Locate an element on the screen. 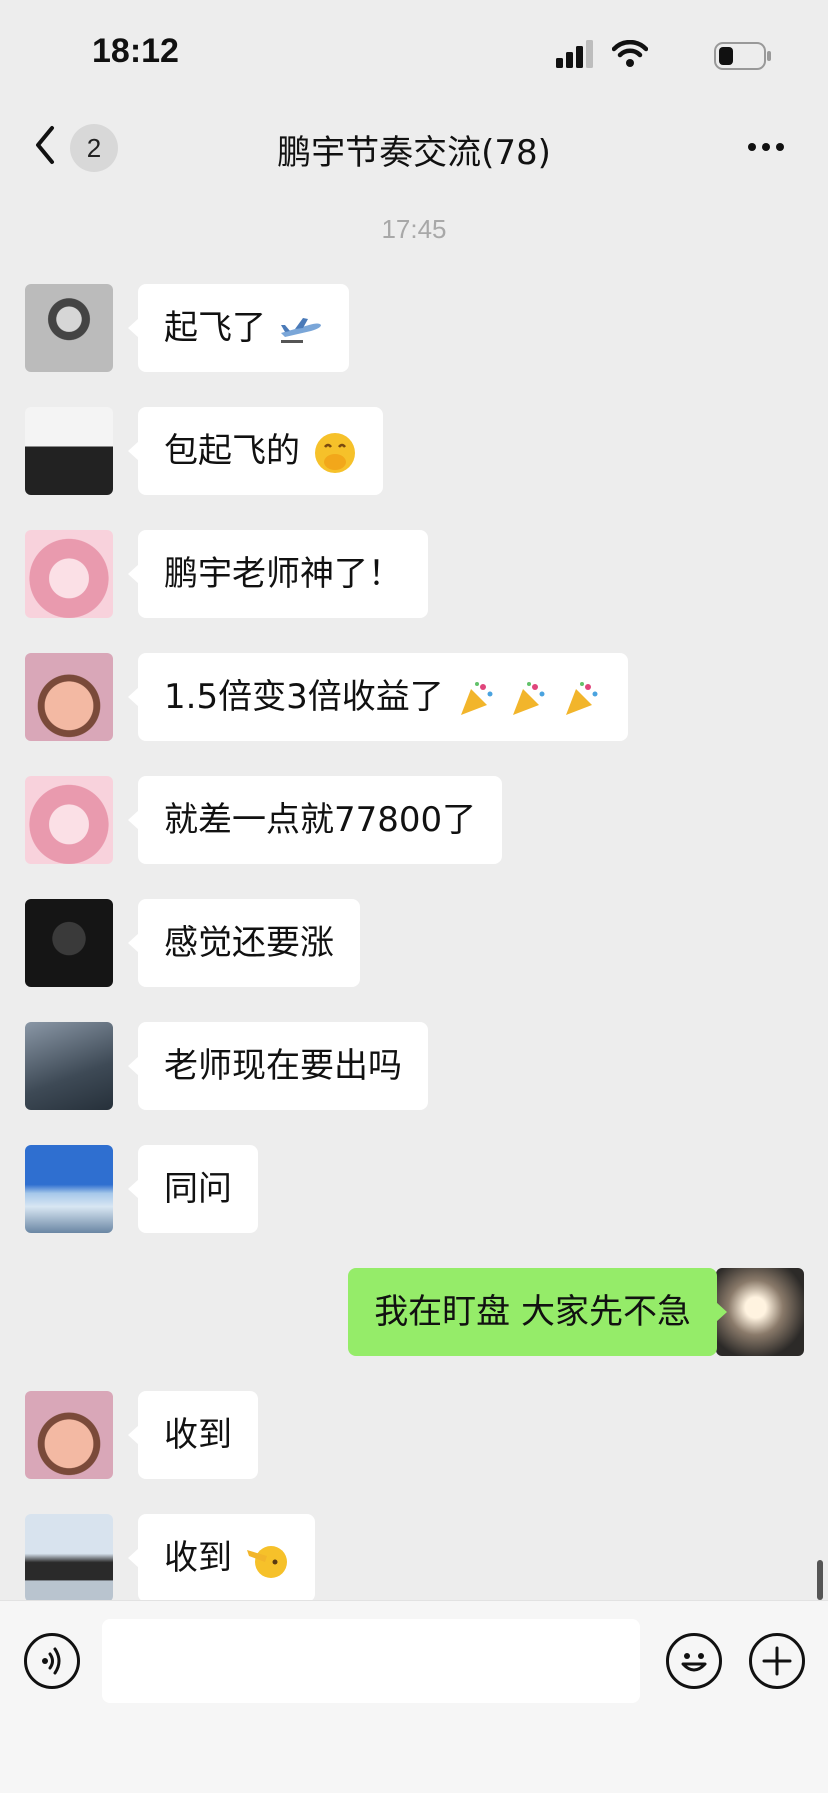 The height and width of the screenshot is (1793, 828). hand-over-mouth-icon is located at coordinates (334, 452).